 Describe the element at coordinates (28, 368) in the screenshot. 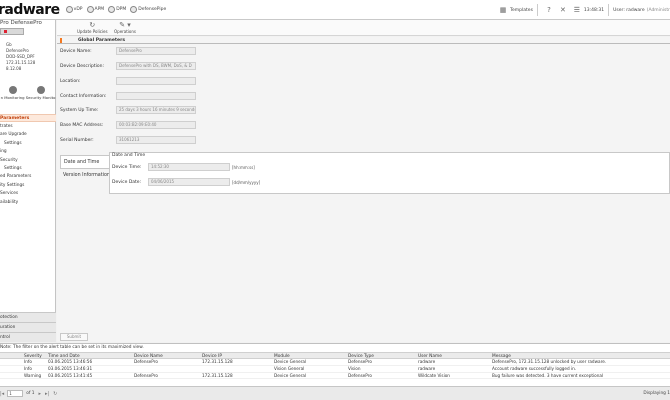

I see `table-cell: Info` at that location.